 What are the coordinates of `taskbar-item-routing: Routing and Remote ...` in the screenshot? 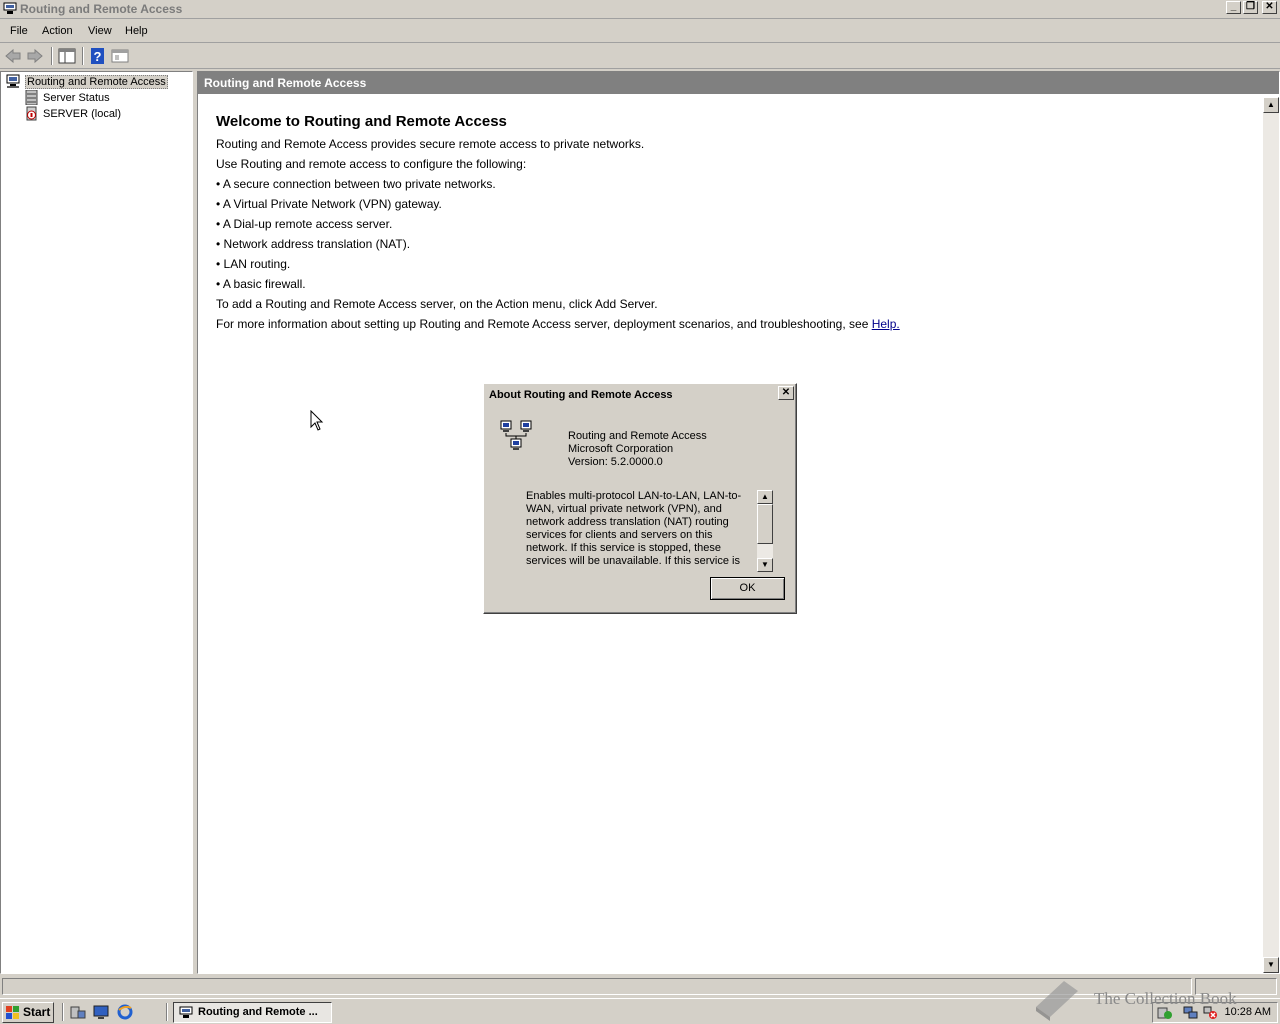 It's located at (252, 1012).